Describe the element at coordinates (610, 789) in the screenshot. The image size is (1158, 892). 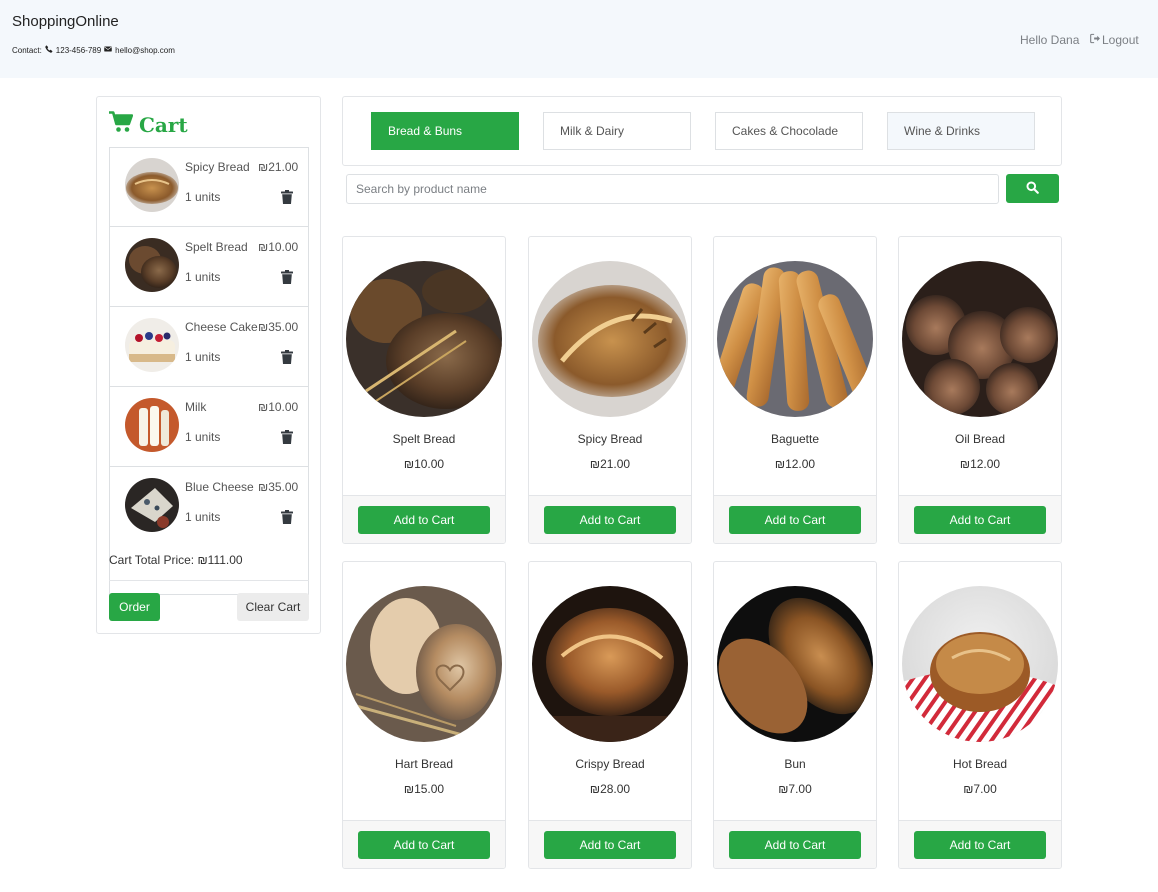
I see `product-price: ₪28.00` at that location.